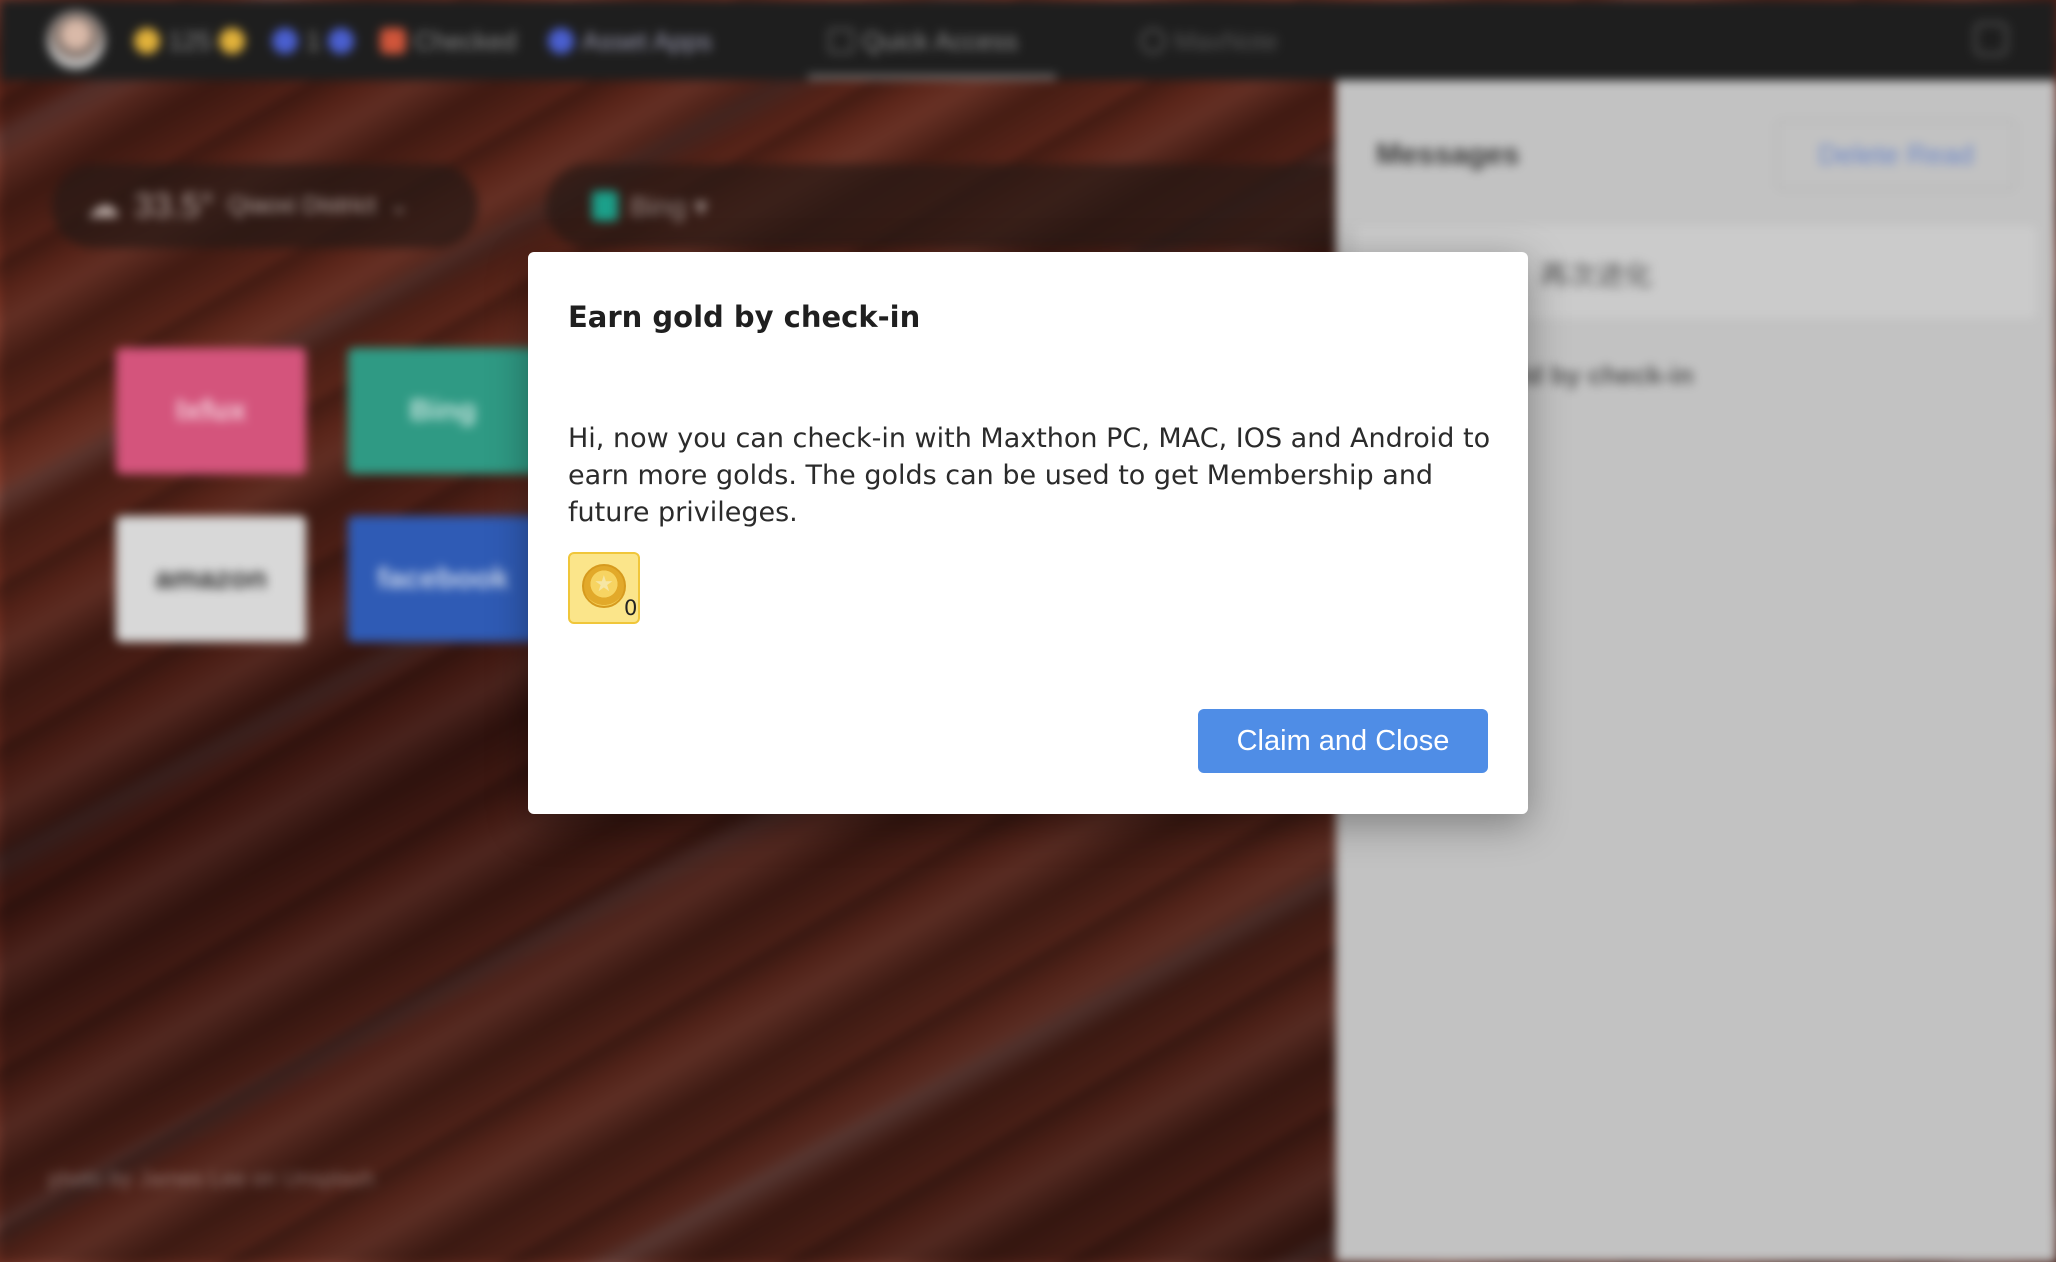 The image size is (2056, 1262). What do you see at coordinates (1607, 375) in the screenshot?
I see `message-subtitle: ld by check-in` at bounding box center [1607, 375].